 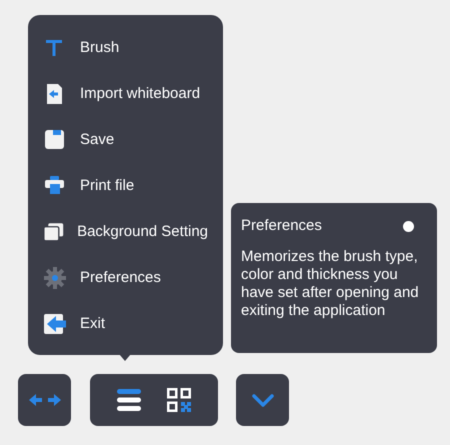 I want to click on tooltip-title: Preferences, so click(x=281, y=226).